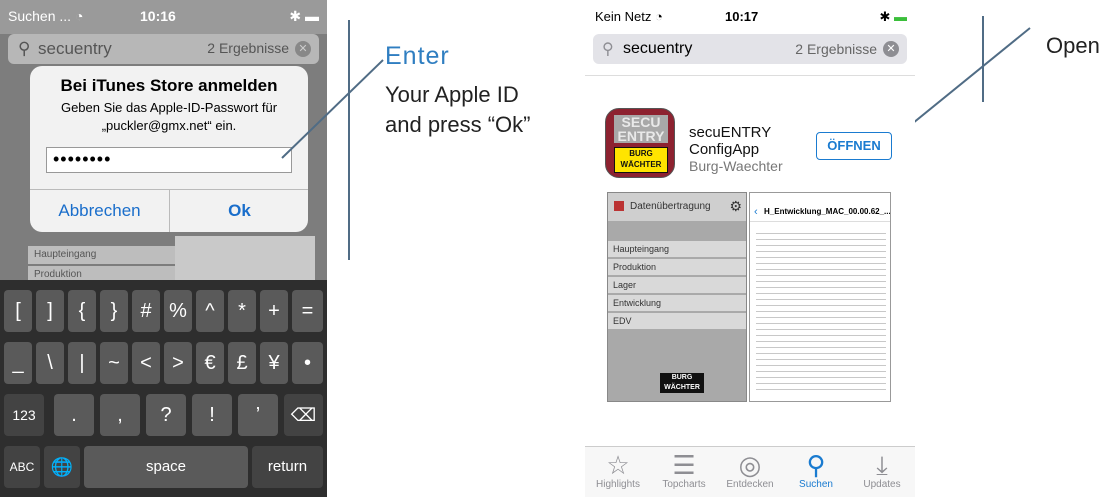 The image size is (1113, 497). Describe the element at coordinates (50, 363) in the screenshot. I see `key: \` at that location.